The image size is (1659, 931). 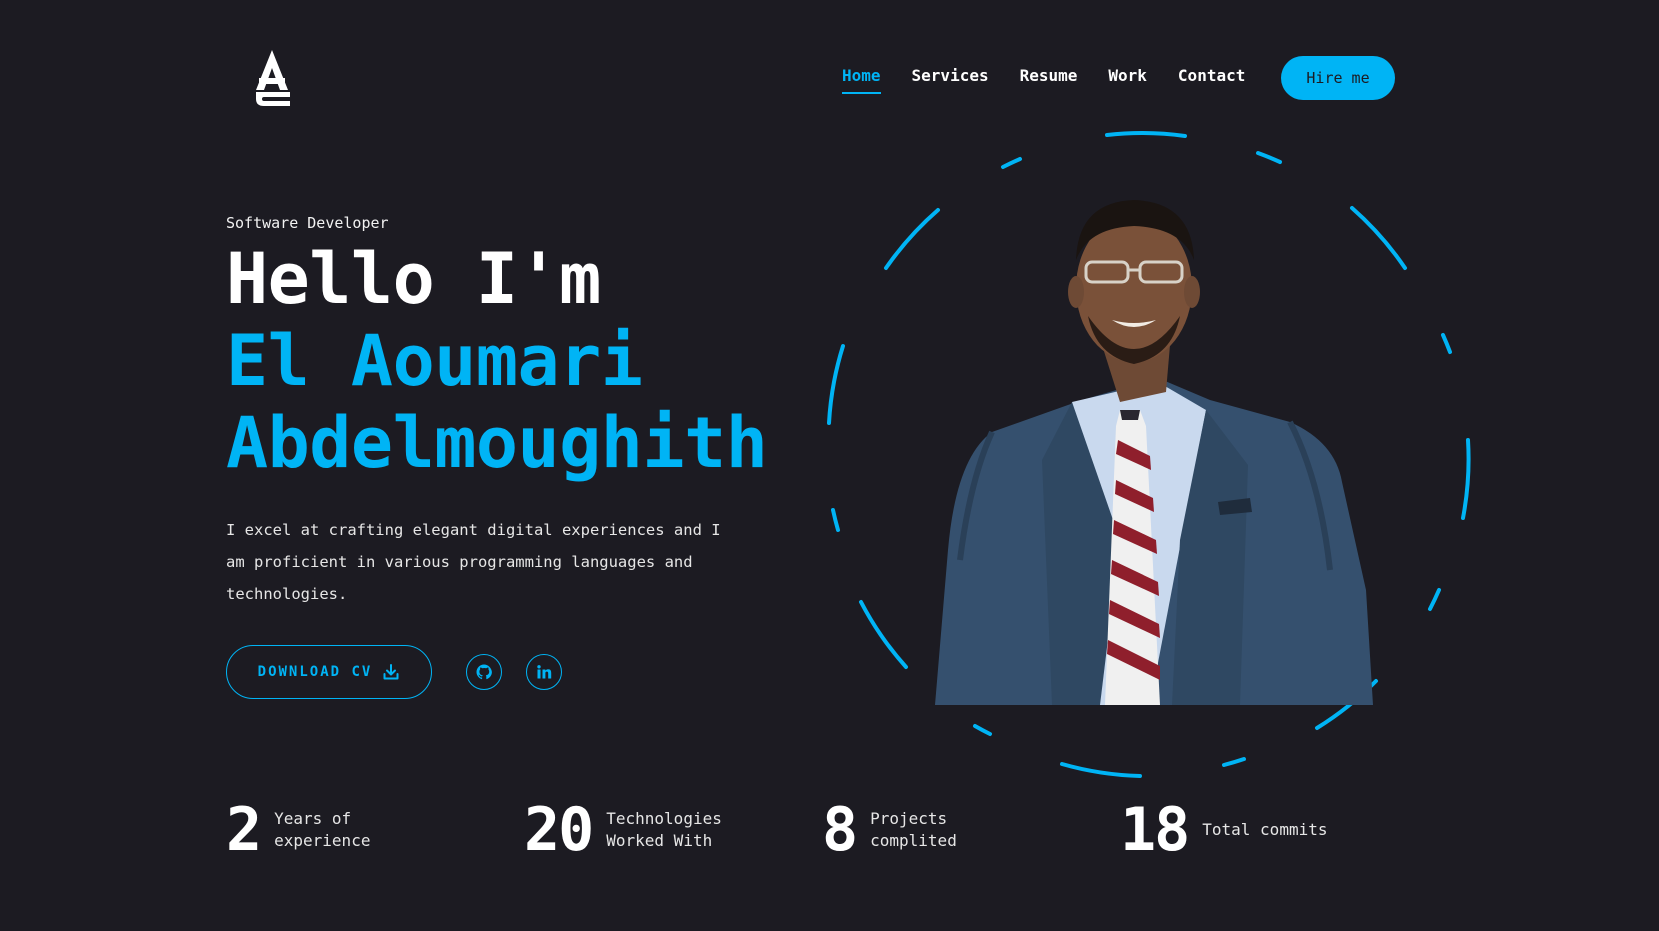 What do you see at coordinates (1211, 76) in the screenshot?
I see `nav-item-contact: Contact` at bounding box center [1211, 76].